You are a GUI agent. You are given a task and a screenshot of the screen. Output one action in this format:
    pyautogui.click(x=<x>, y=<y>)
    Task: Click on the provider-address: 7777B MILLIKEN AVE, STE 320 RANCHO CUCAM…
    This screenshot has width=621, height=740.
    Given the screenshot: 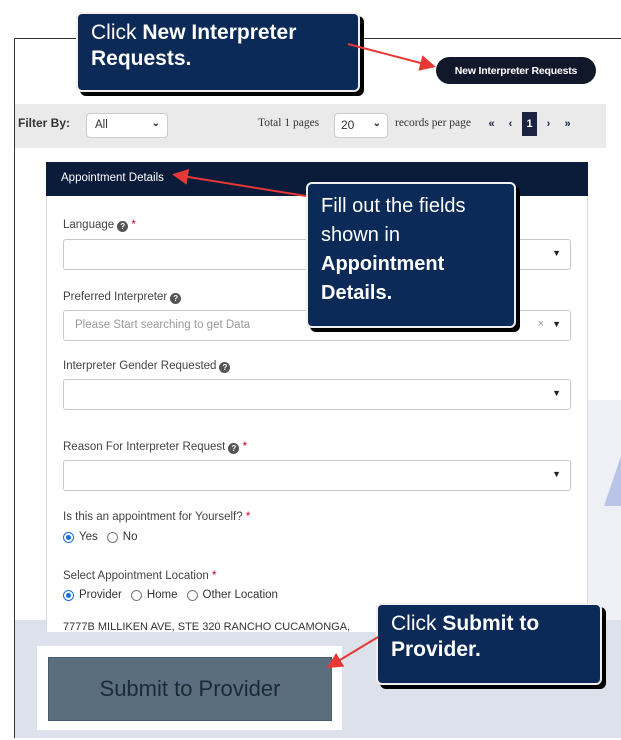 What is the action you would take?
    pyautogui.click(x=207, y=627)
    